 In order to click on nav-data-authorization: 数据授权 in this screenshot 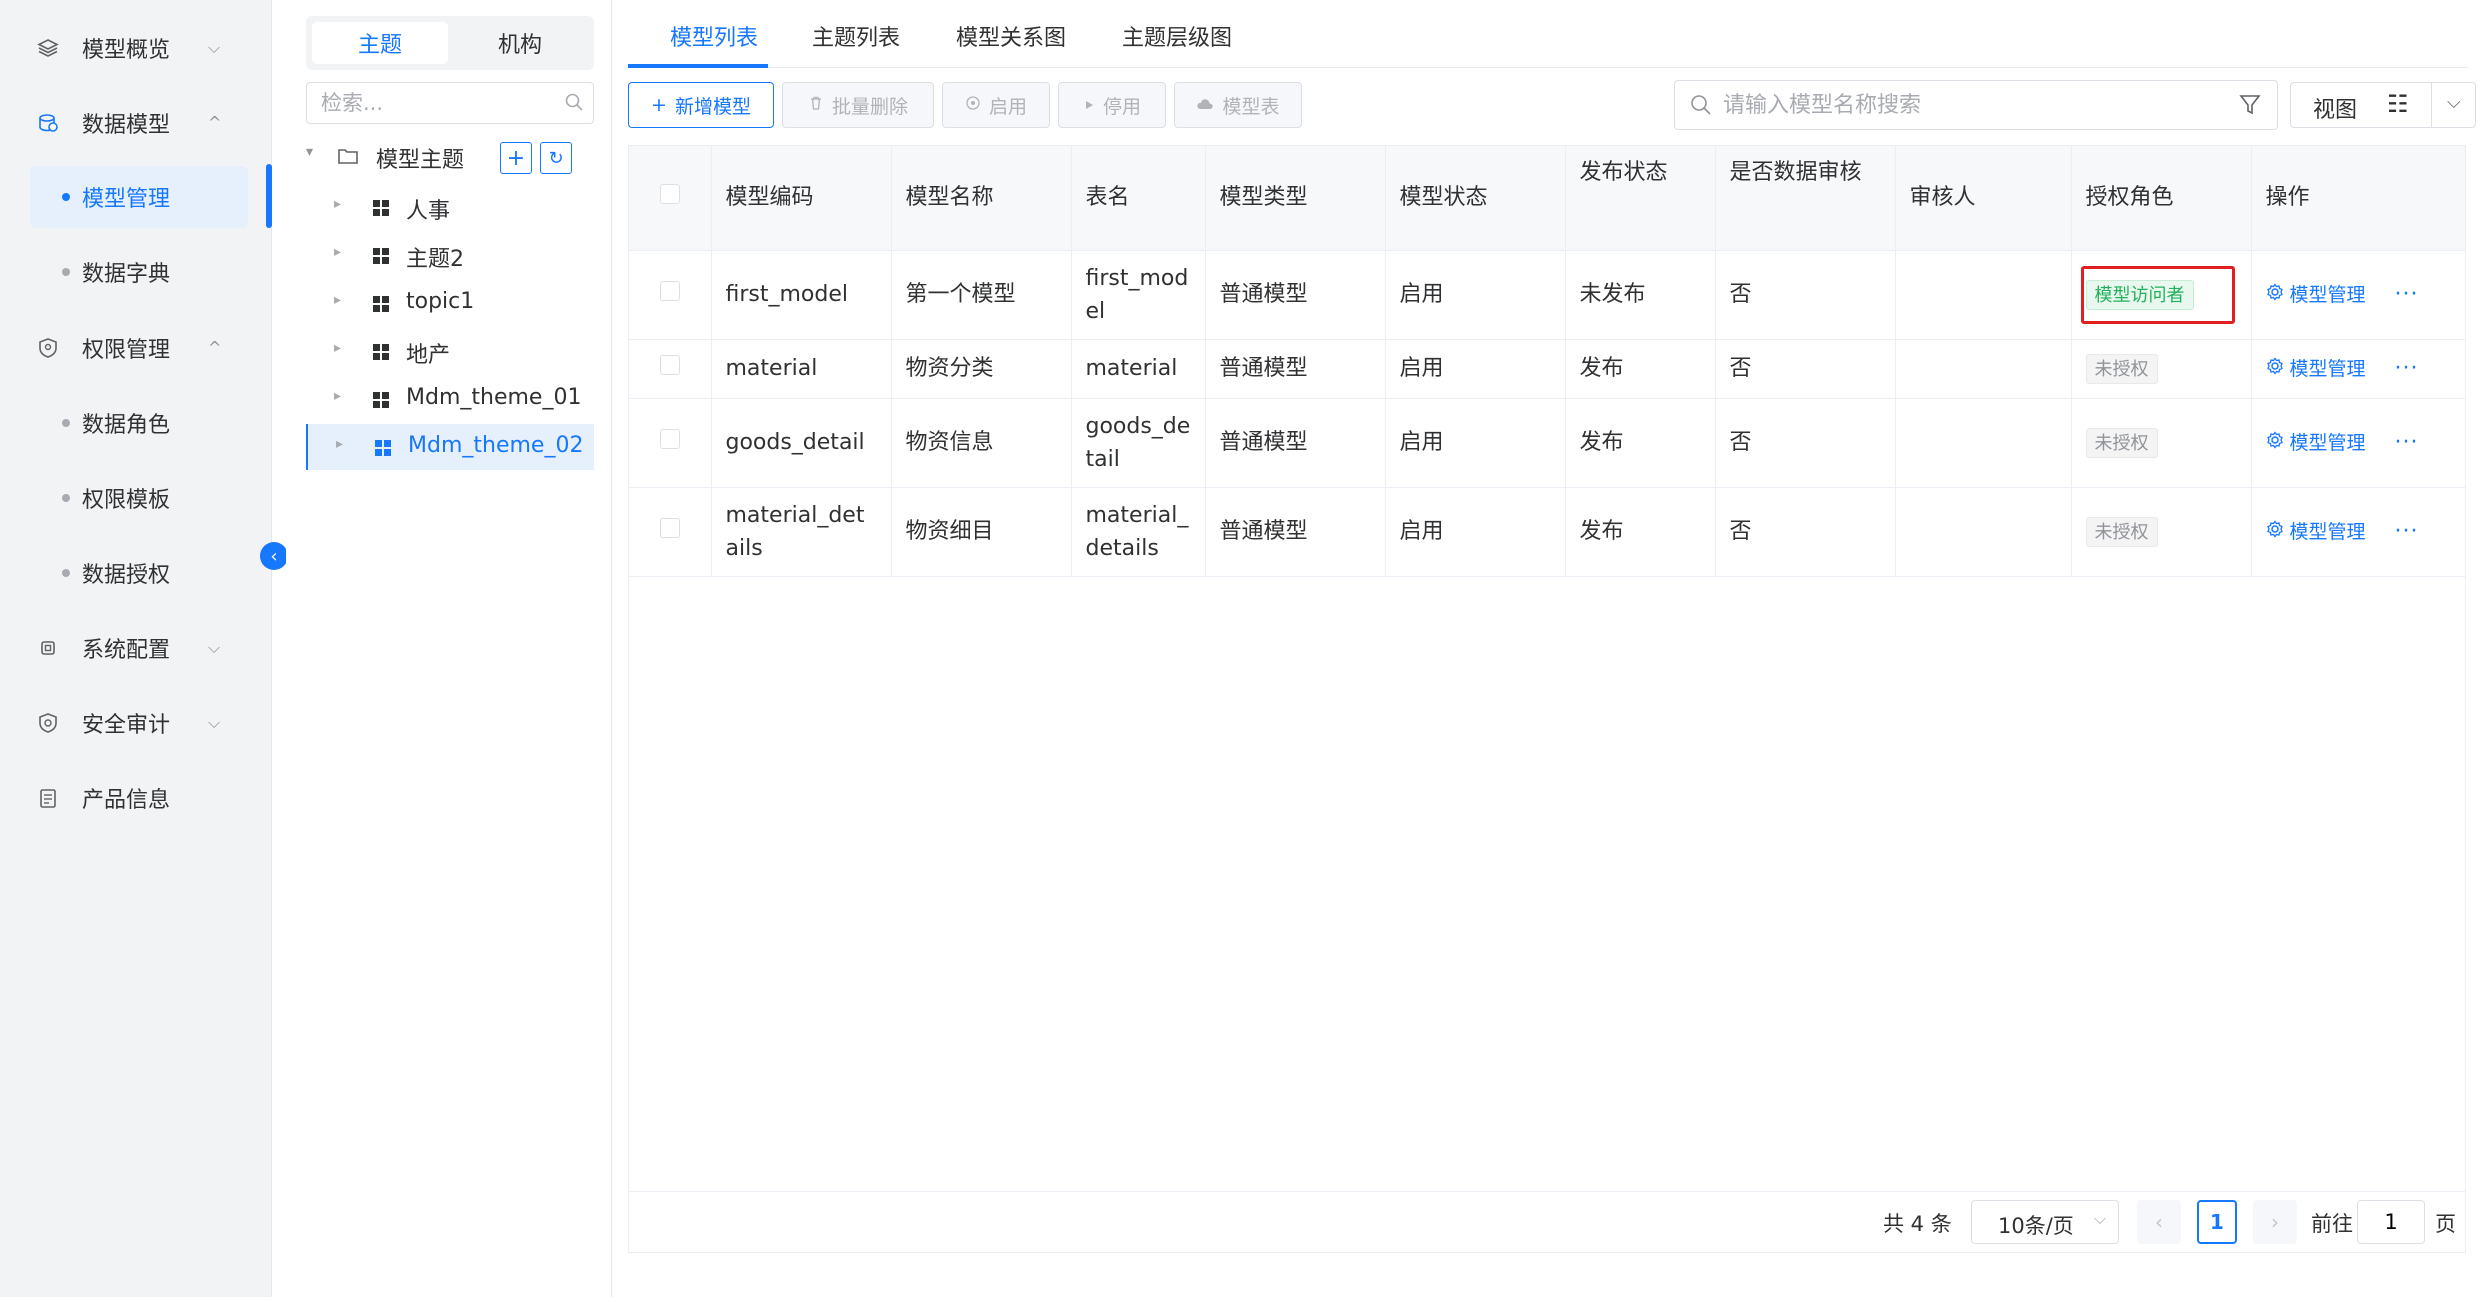, I will do `click(139, 573)`.